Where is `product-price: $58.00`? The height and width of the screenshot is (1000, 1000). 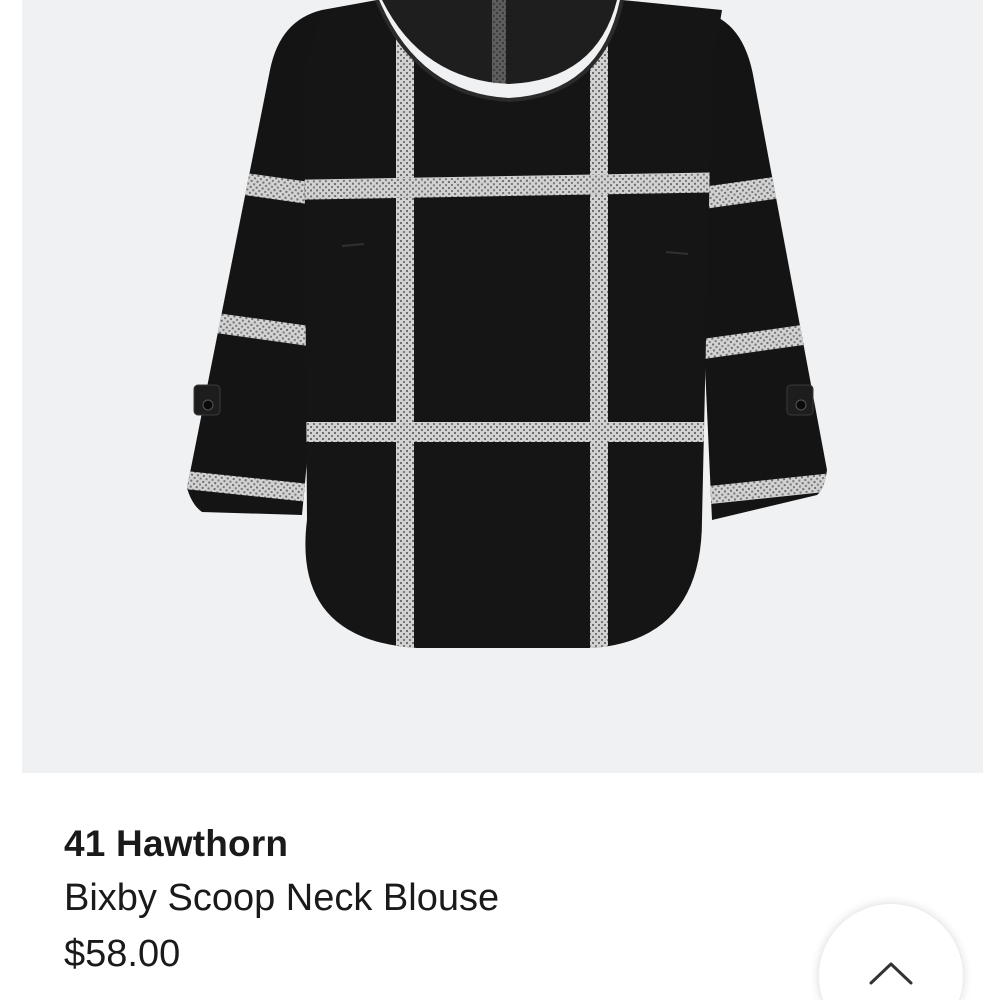 product-price: $58.00 is located at coordinates (122, 954).